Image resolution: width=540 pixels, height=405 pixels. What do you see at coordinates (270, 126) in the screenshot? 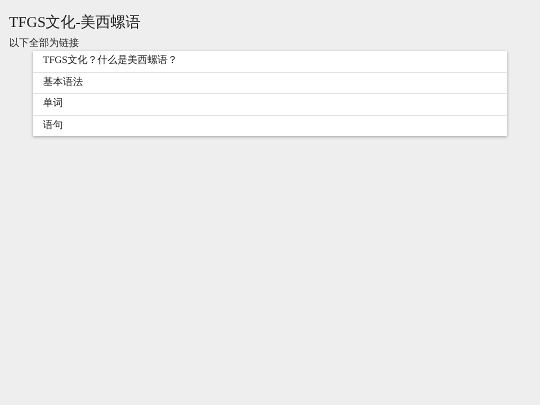
I see `menu-item: 语句` at bounding box center [270, 126].